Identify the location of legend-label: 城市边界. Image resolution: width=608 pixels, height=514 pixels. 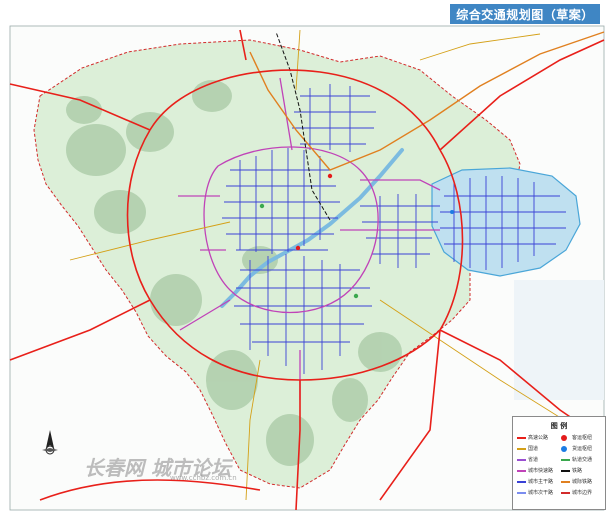
(582, 493).